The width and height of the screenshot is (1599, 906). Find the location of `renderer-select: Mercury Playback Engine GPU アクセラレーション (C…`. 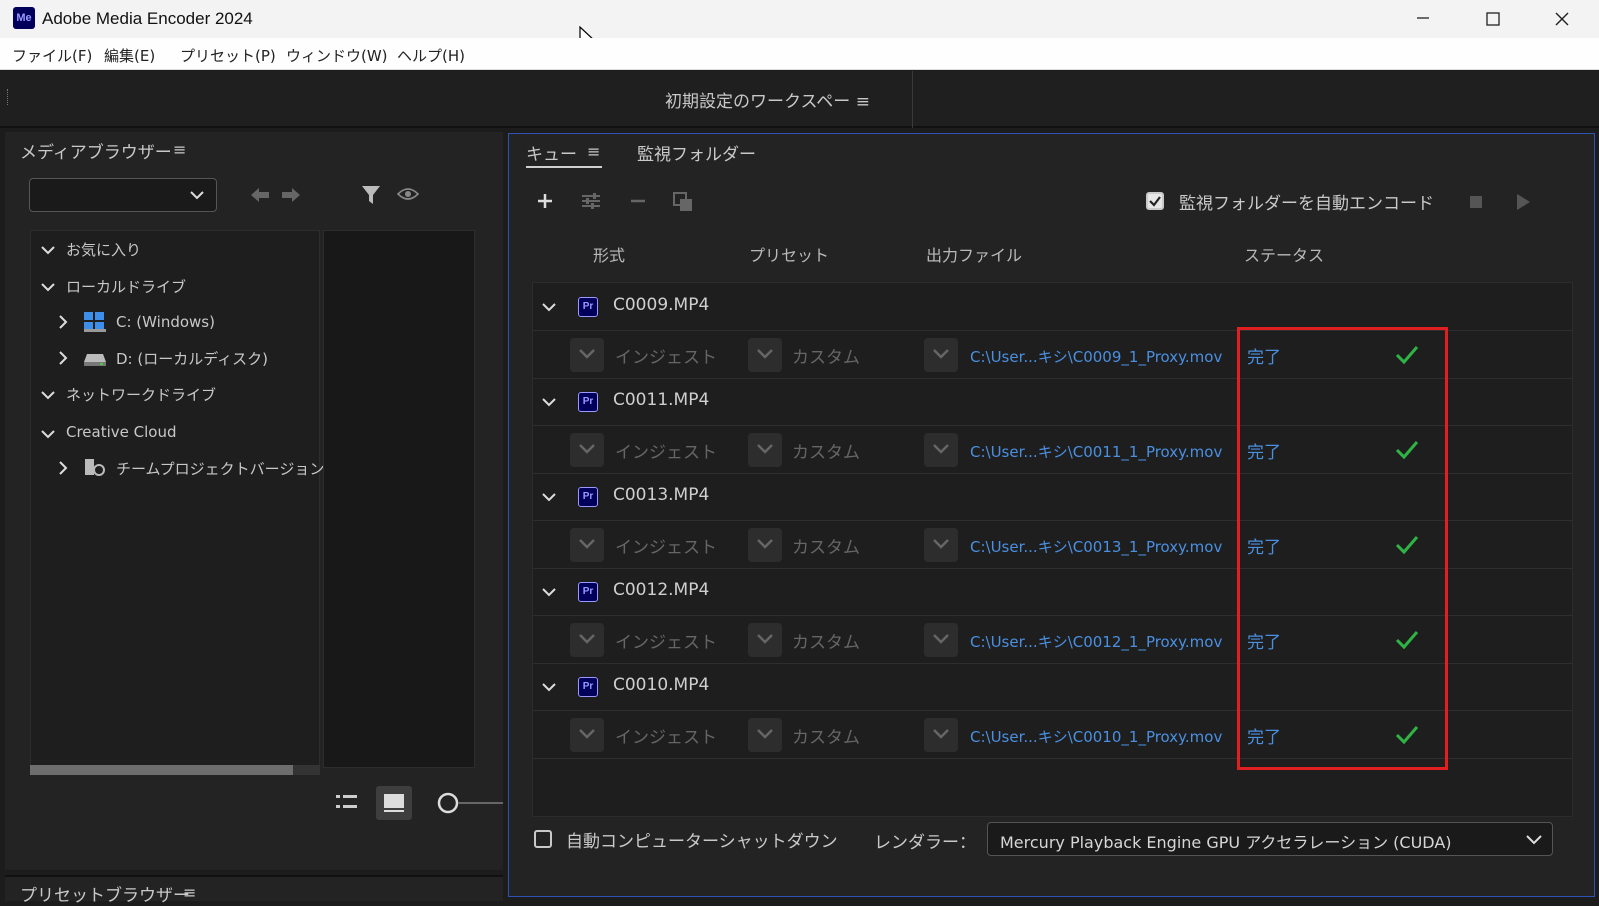

renderer-select: Mercury Playback Engine GPU アクセラレーション (C… is located at coordinates (1270, 839).